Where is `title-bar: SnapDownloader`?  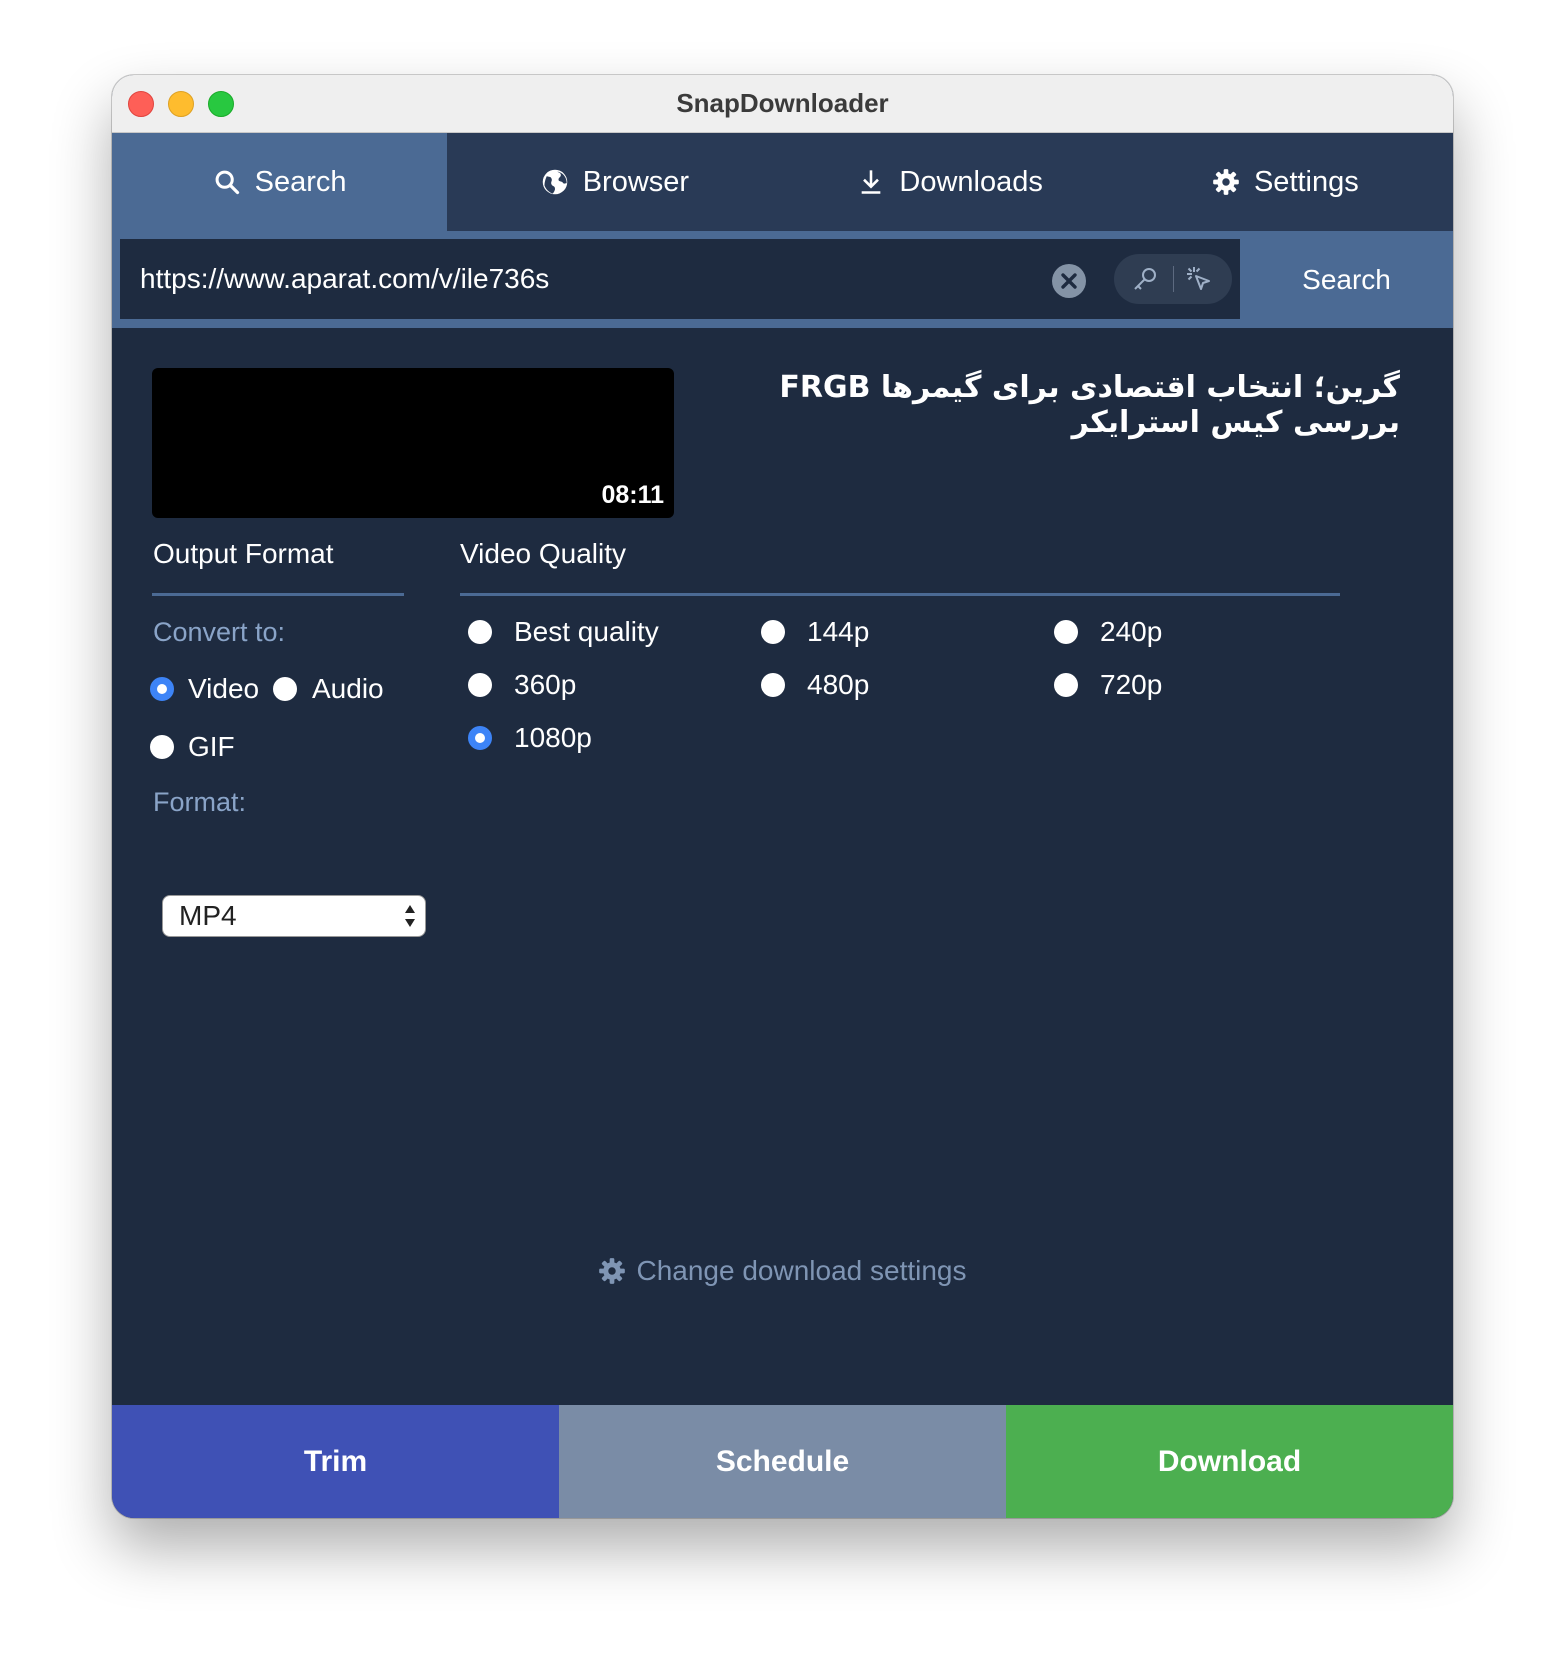 title-bar: SnapDownloader is located at coordinates (782, 104).